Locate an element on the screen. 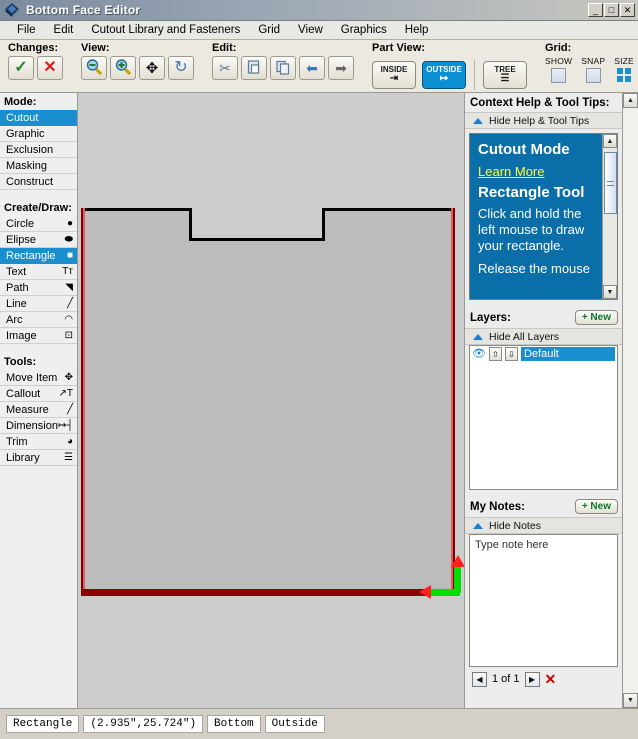 Image resolution: width=638 pixels, height=739 pixels. outline-top-left is located at coordinates (136, 209).